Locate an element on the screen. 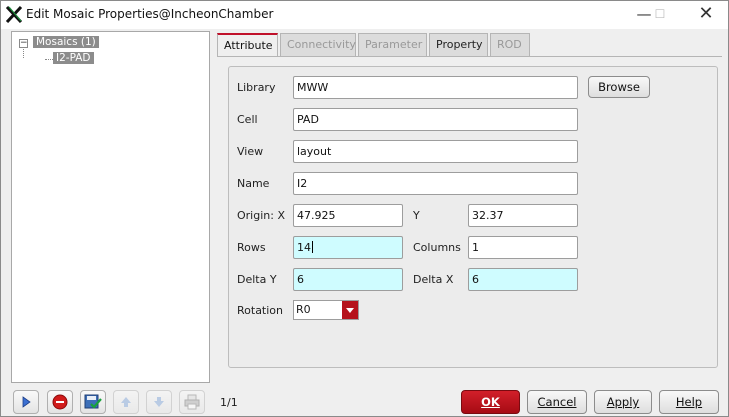 This screenshot has height=417, width=729. cell-label: Cell is located at coordinates (247, 119).